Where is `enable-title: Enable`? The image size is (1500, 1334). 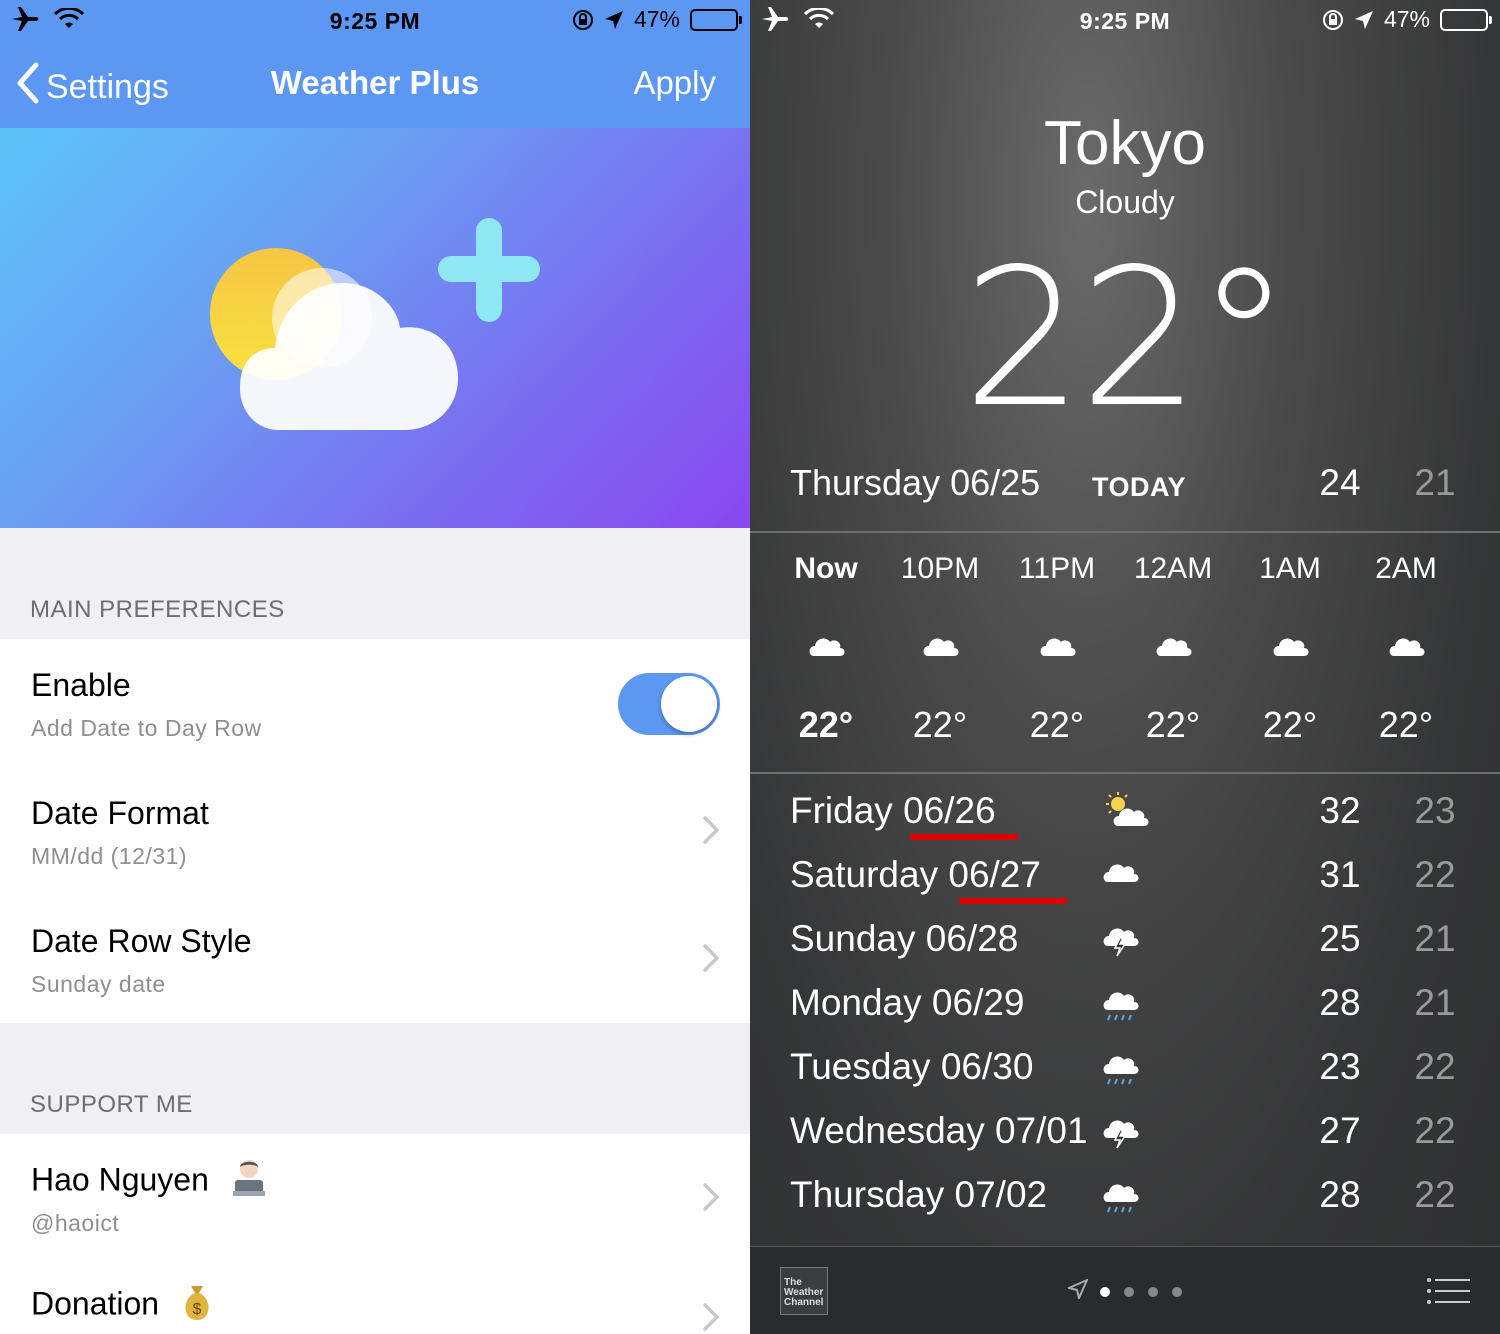 enable-title: Enable is located at coordinates (81, 685).